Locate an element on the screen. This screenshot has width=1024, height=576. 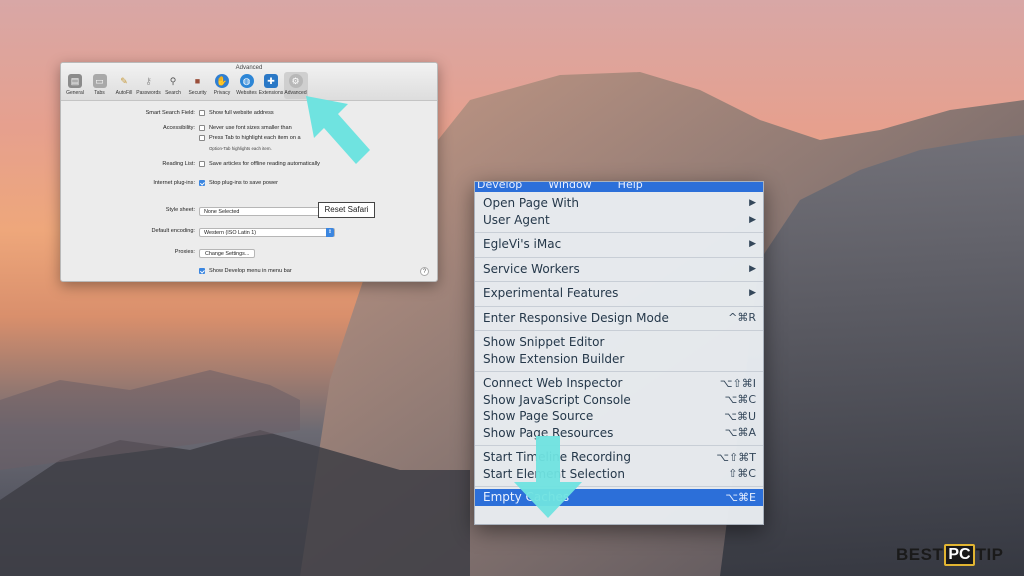
menu-item-label: Connect Web Inspector is located at coordinates (553, 383).